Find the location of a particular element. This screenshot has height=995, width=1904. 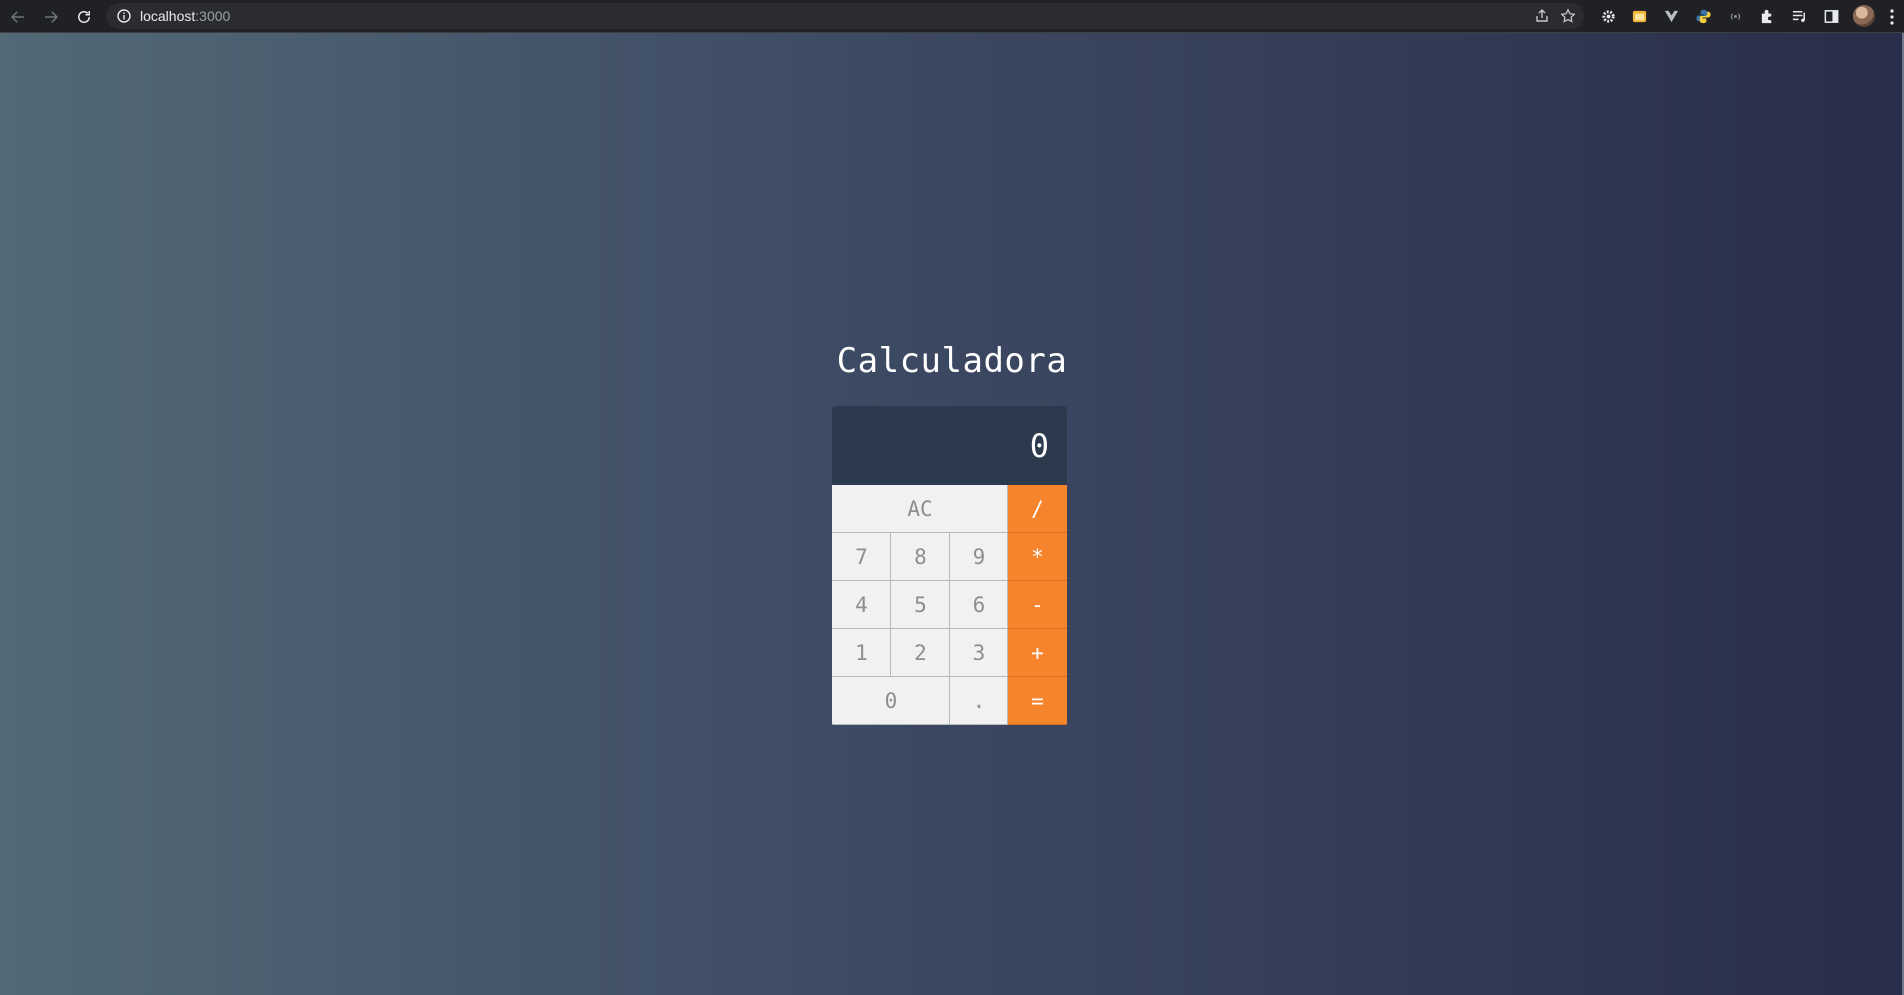

digit-2-button: 2 is located at coordinates (920, 653).